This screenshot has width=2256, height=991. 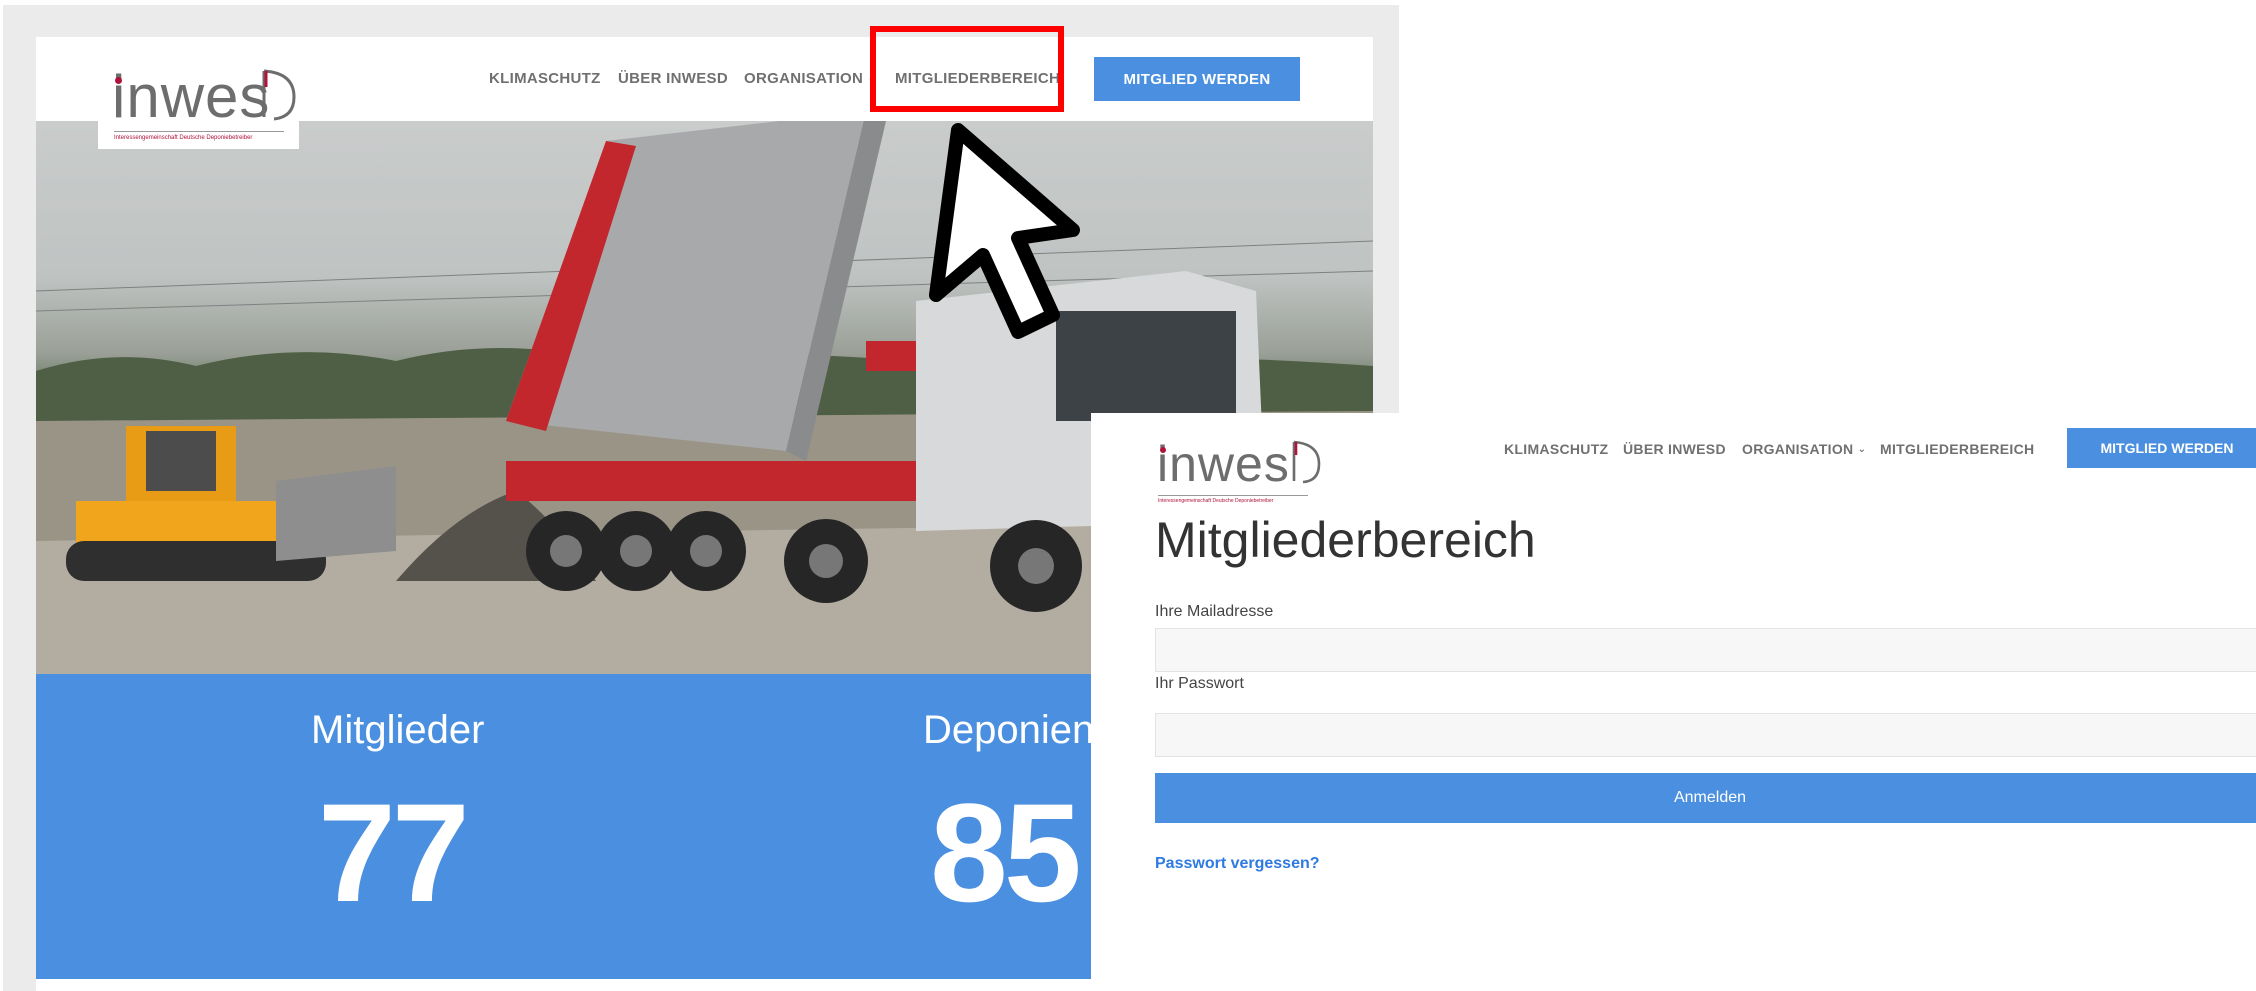 What do you see at coordinates (1862, 449) in the screenshot?
I see `chevron-down-icon: ⌄` at bounding box center [1862, 449].